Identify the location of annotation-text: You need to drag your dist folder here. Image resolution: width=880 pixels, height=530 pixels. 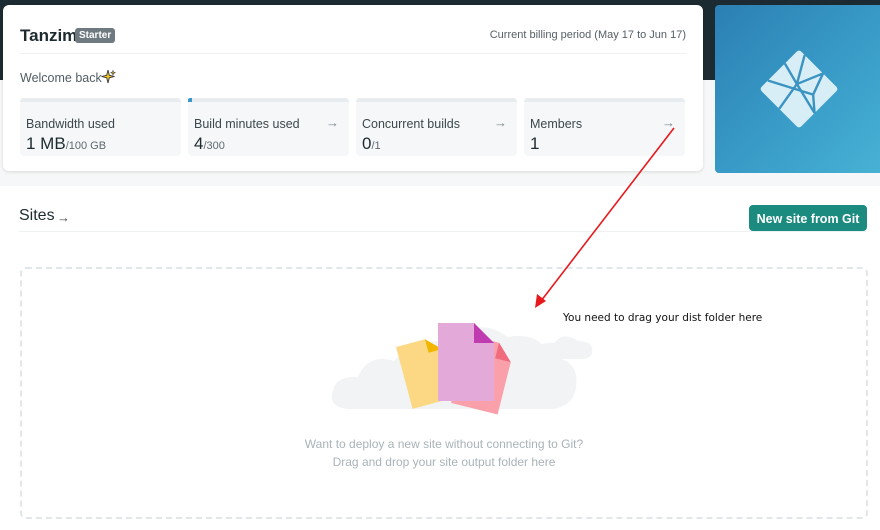
(663, 318).